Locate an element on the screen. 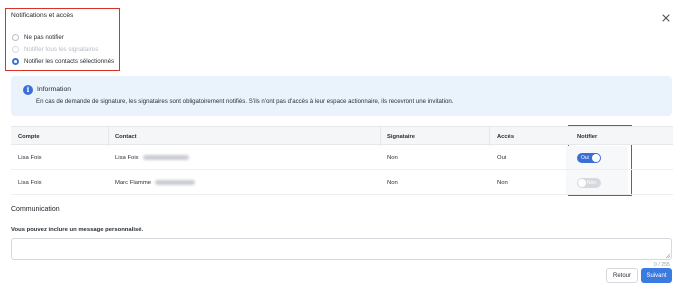  toggle-label: Non is located at coordinates (592, 183).